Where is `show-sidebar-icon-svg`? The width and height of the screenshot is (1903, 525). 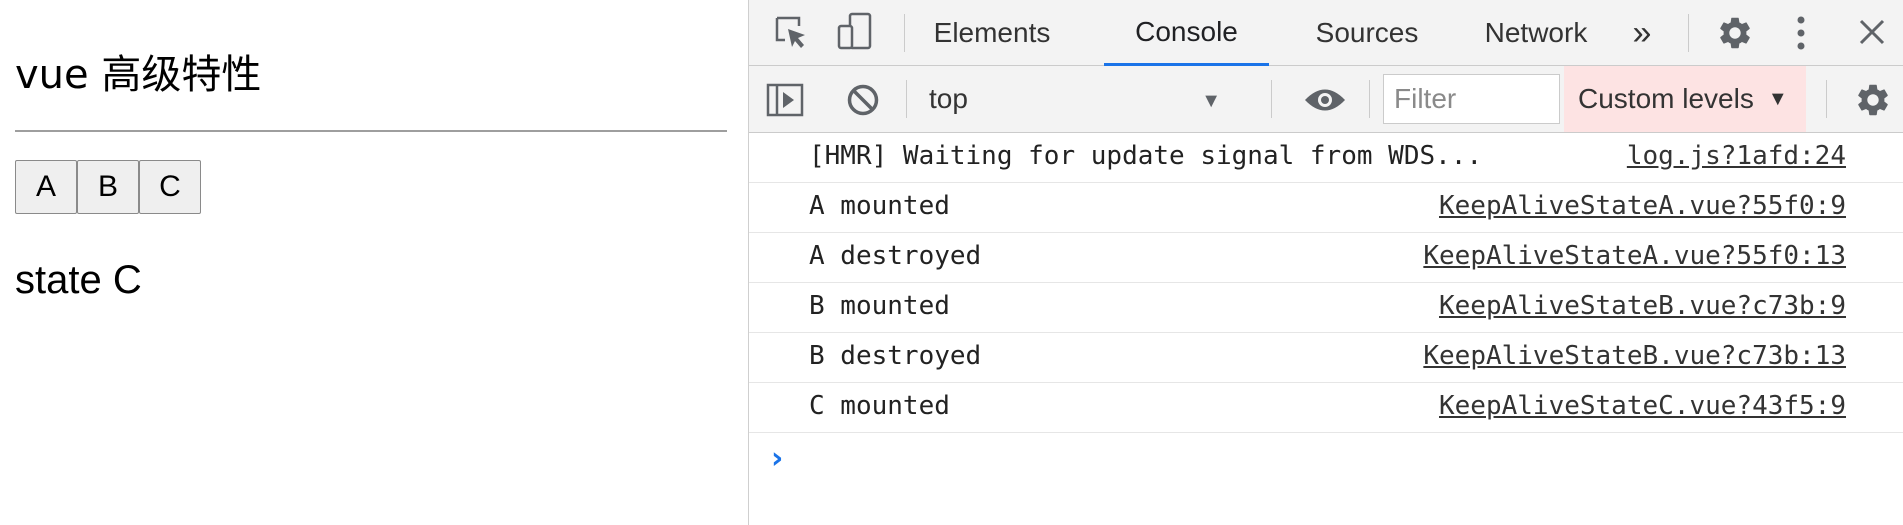 show-sidebar-icon-svg is located at coordinates (785, 100).